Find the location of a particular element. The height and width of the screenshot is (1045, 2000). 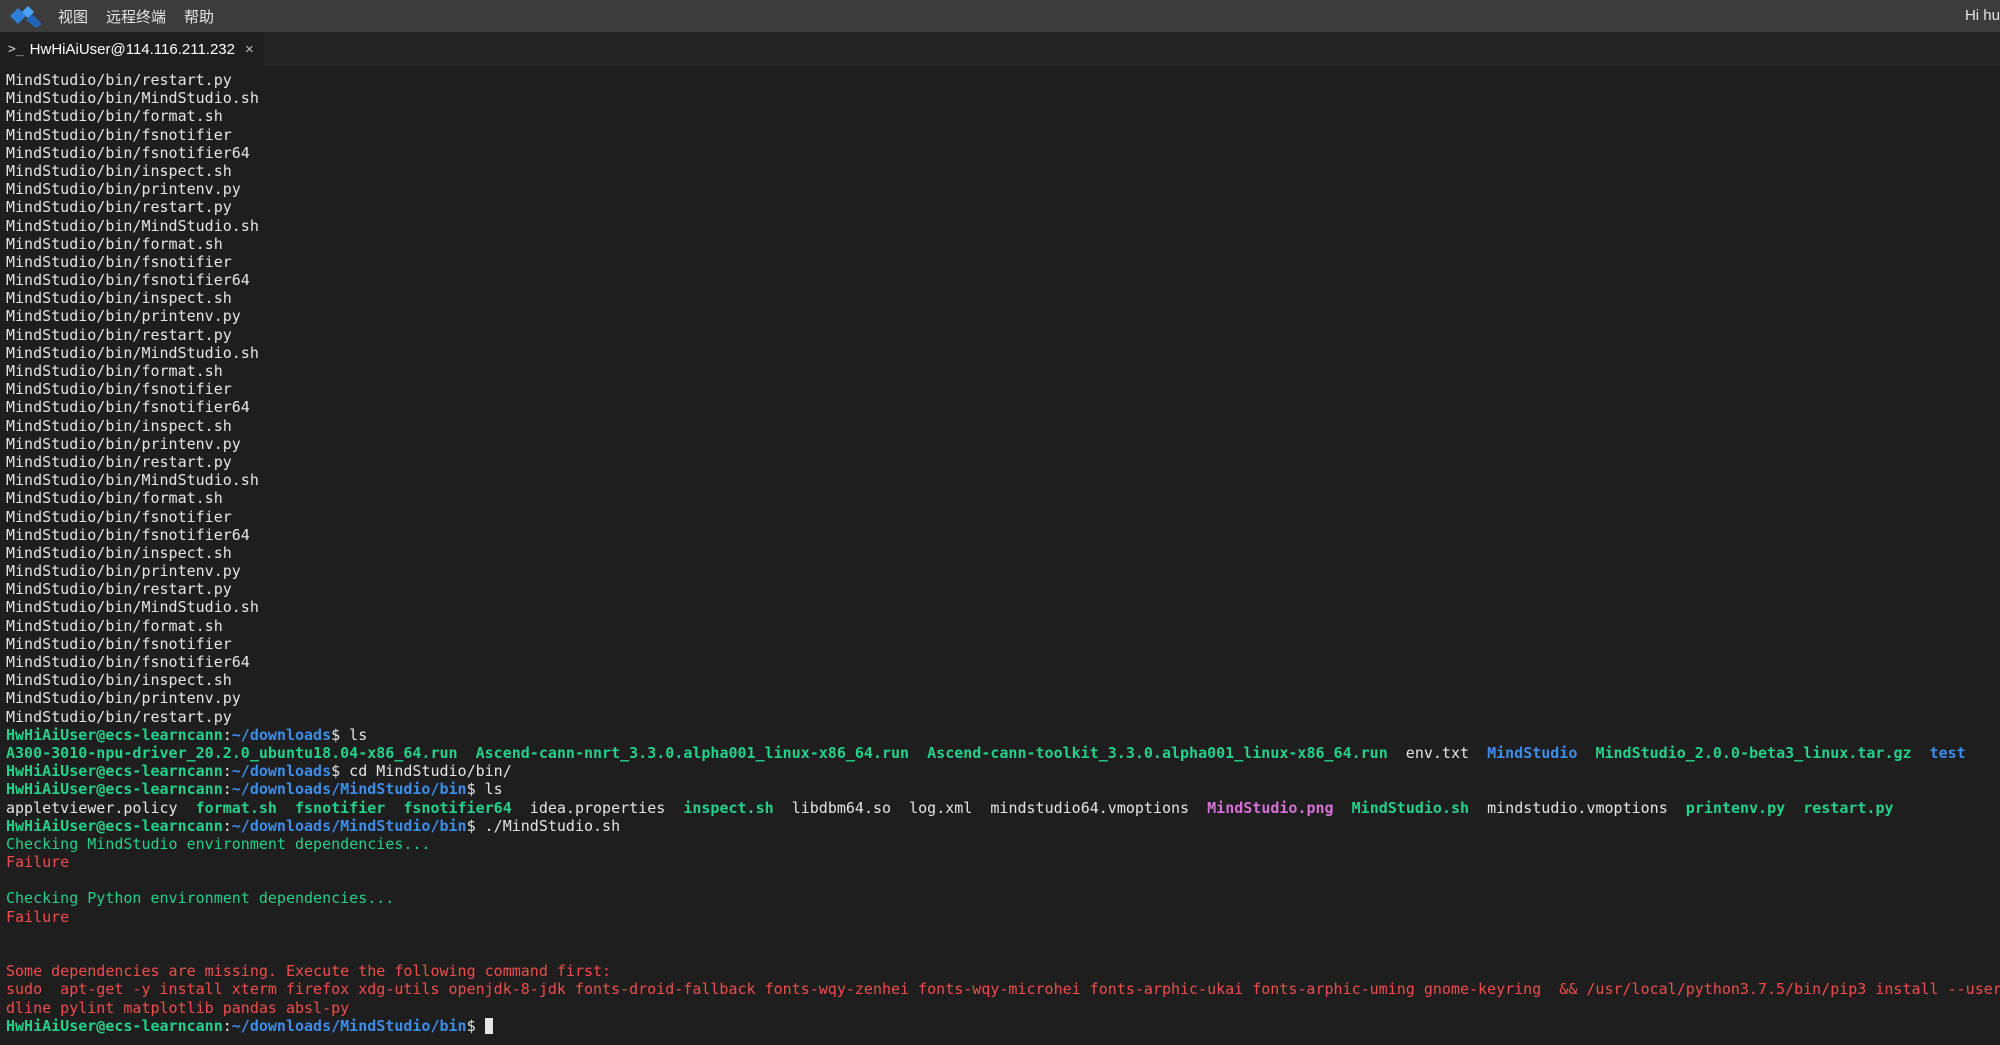

tab-bar: >_ HwHiAiUser@114.116.211.232 × is located at coordinates (1000, 49).